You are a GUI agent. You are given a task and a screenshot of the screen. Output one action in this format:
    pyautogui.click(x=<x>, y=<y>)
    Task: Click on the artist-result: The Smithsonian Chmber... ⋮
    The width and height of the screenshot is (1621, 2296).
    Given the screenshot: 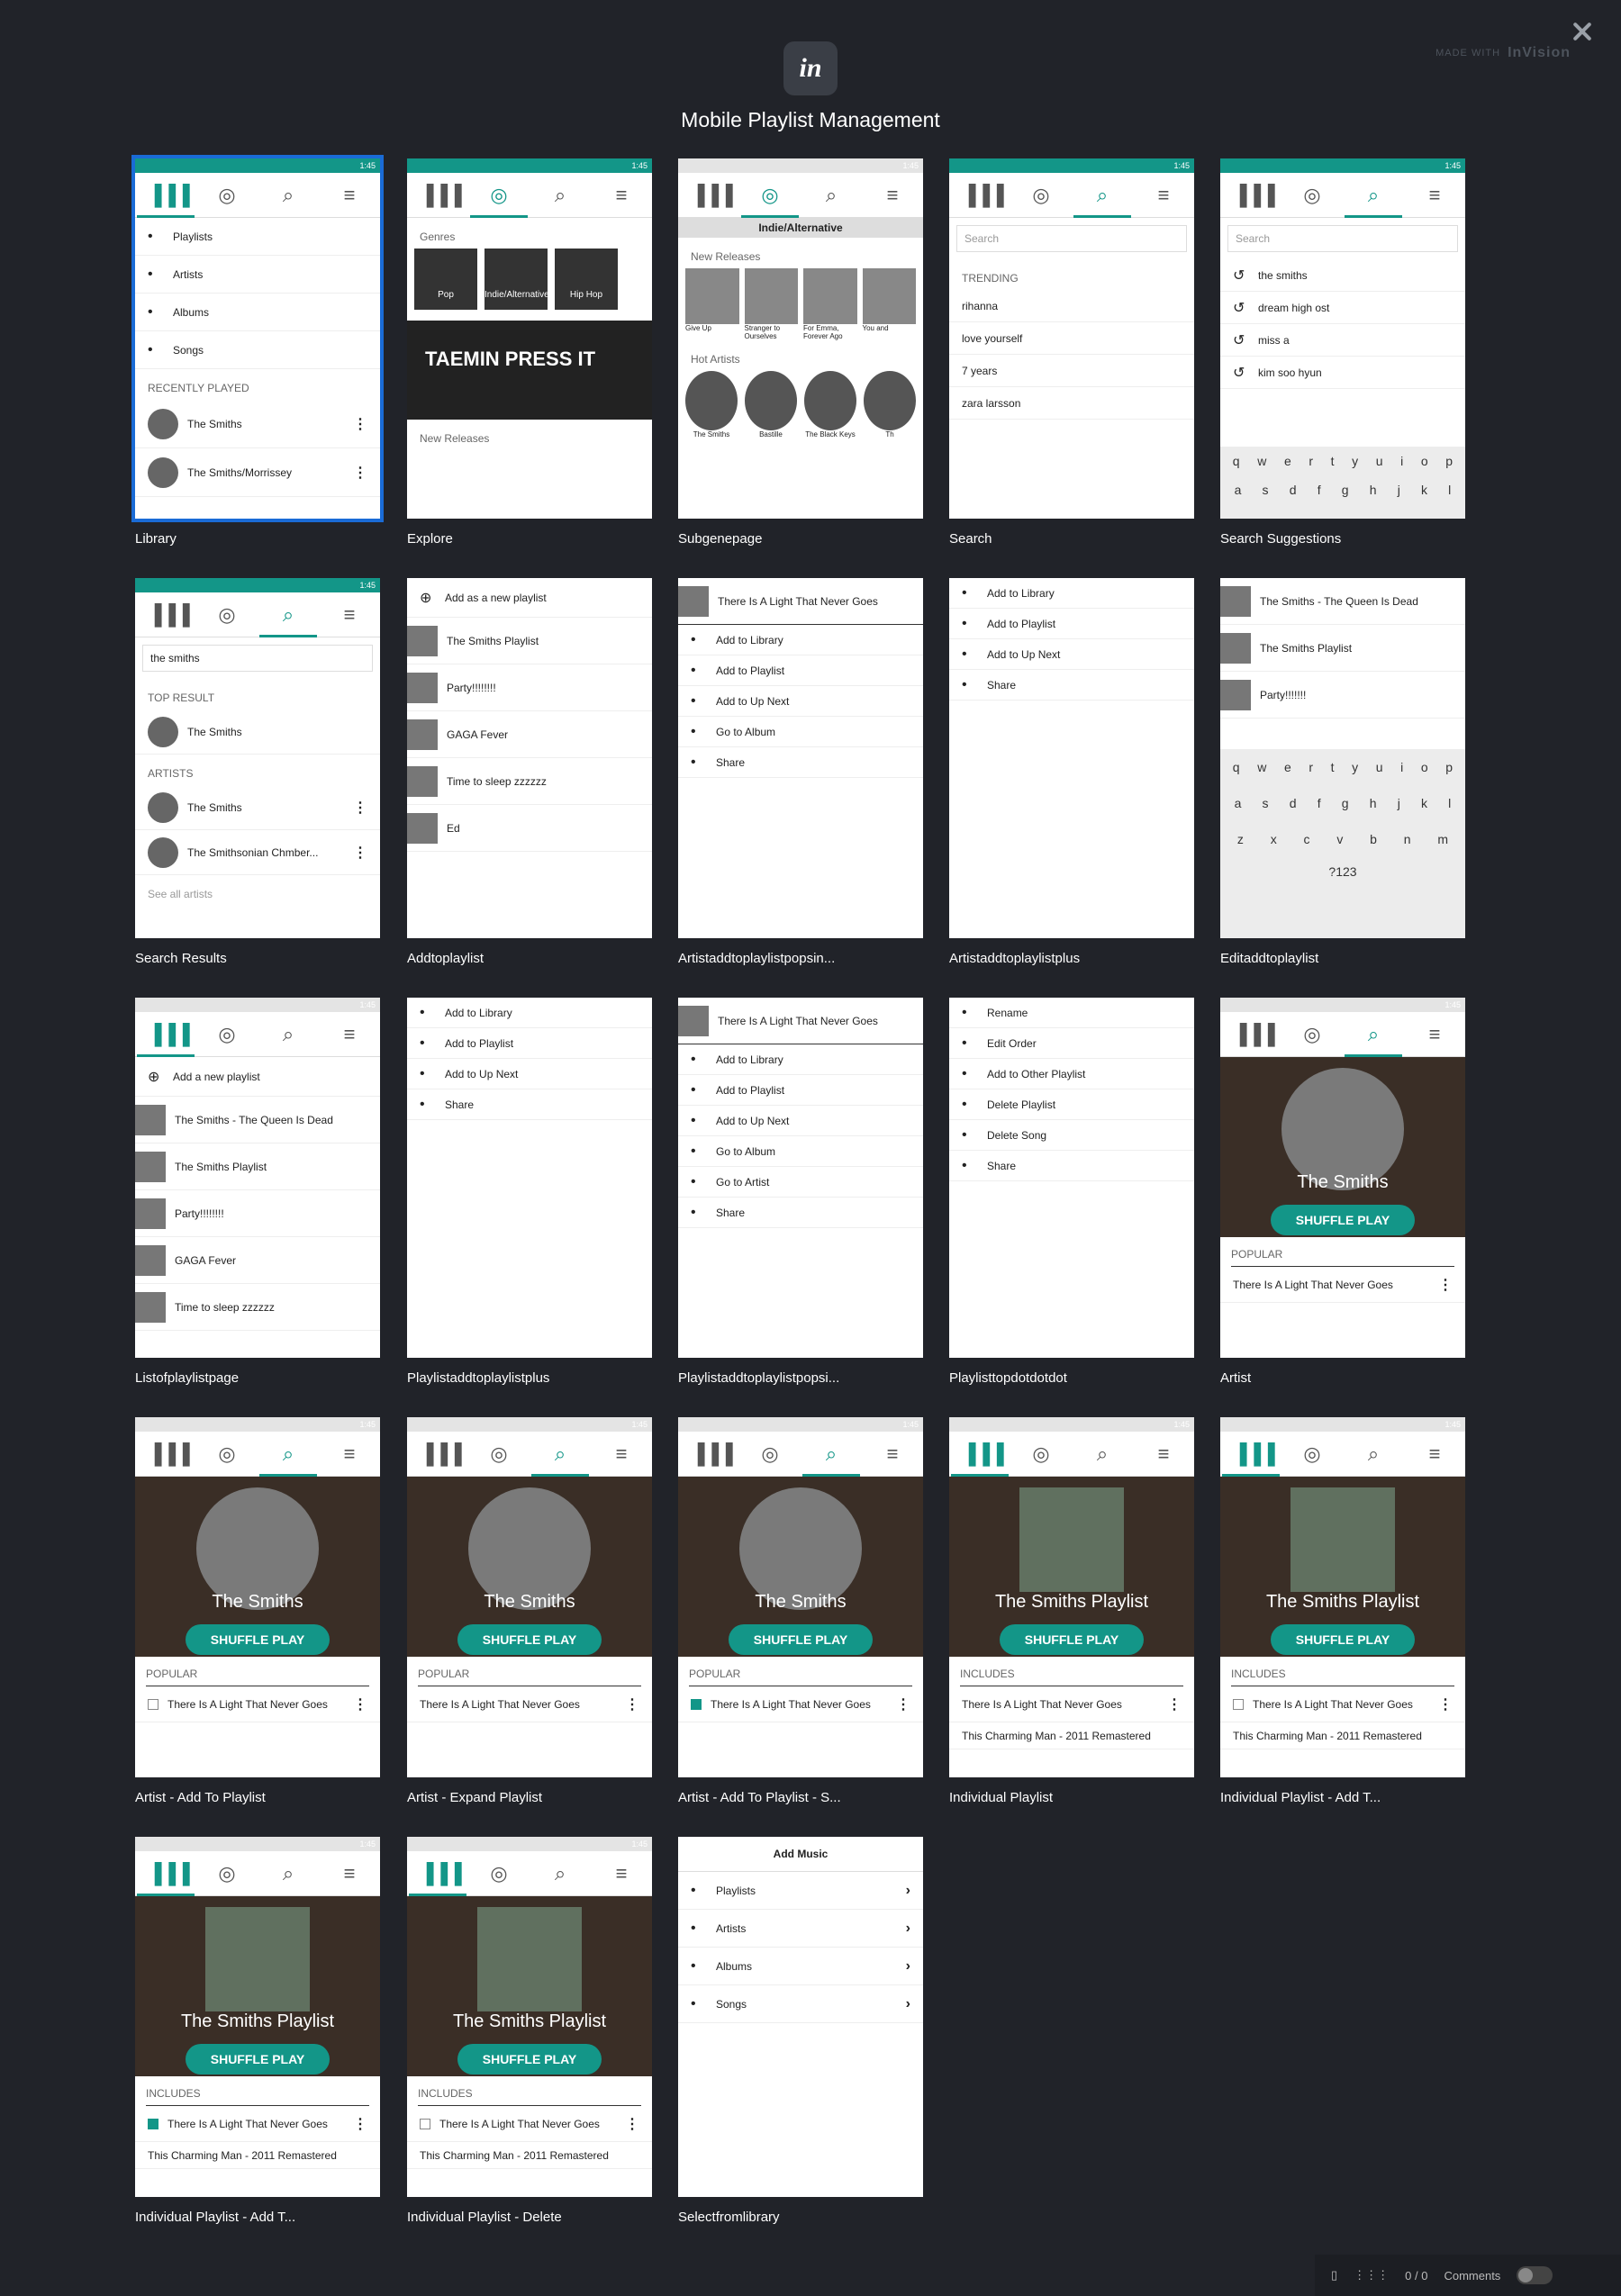 What is the action you would take?
    pyautogui.click(x=257, y=852)
    